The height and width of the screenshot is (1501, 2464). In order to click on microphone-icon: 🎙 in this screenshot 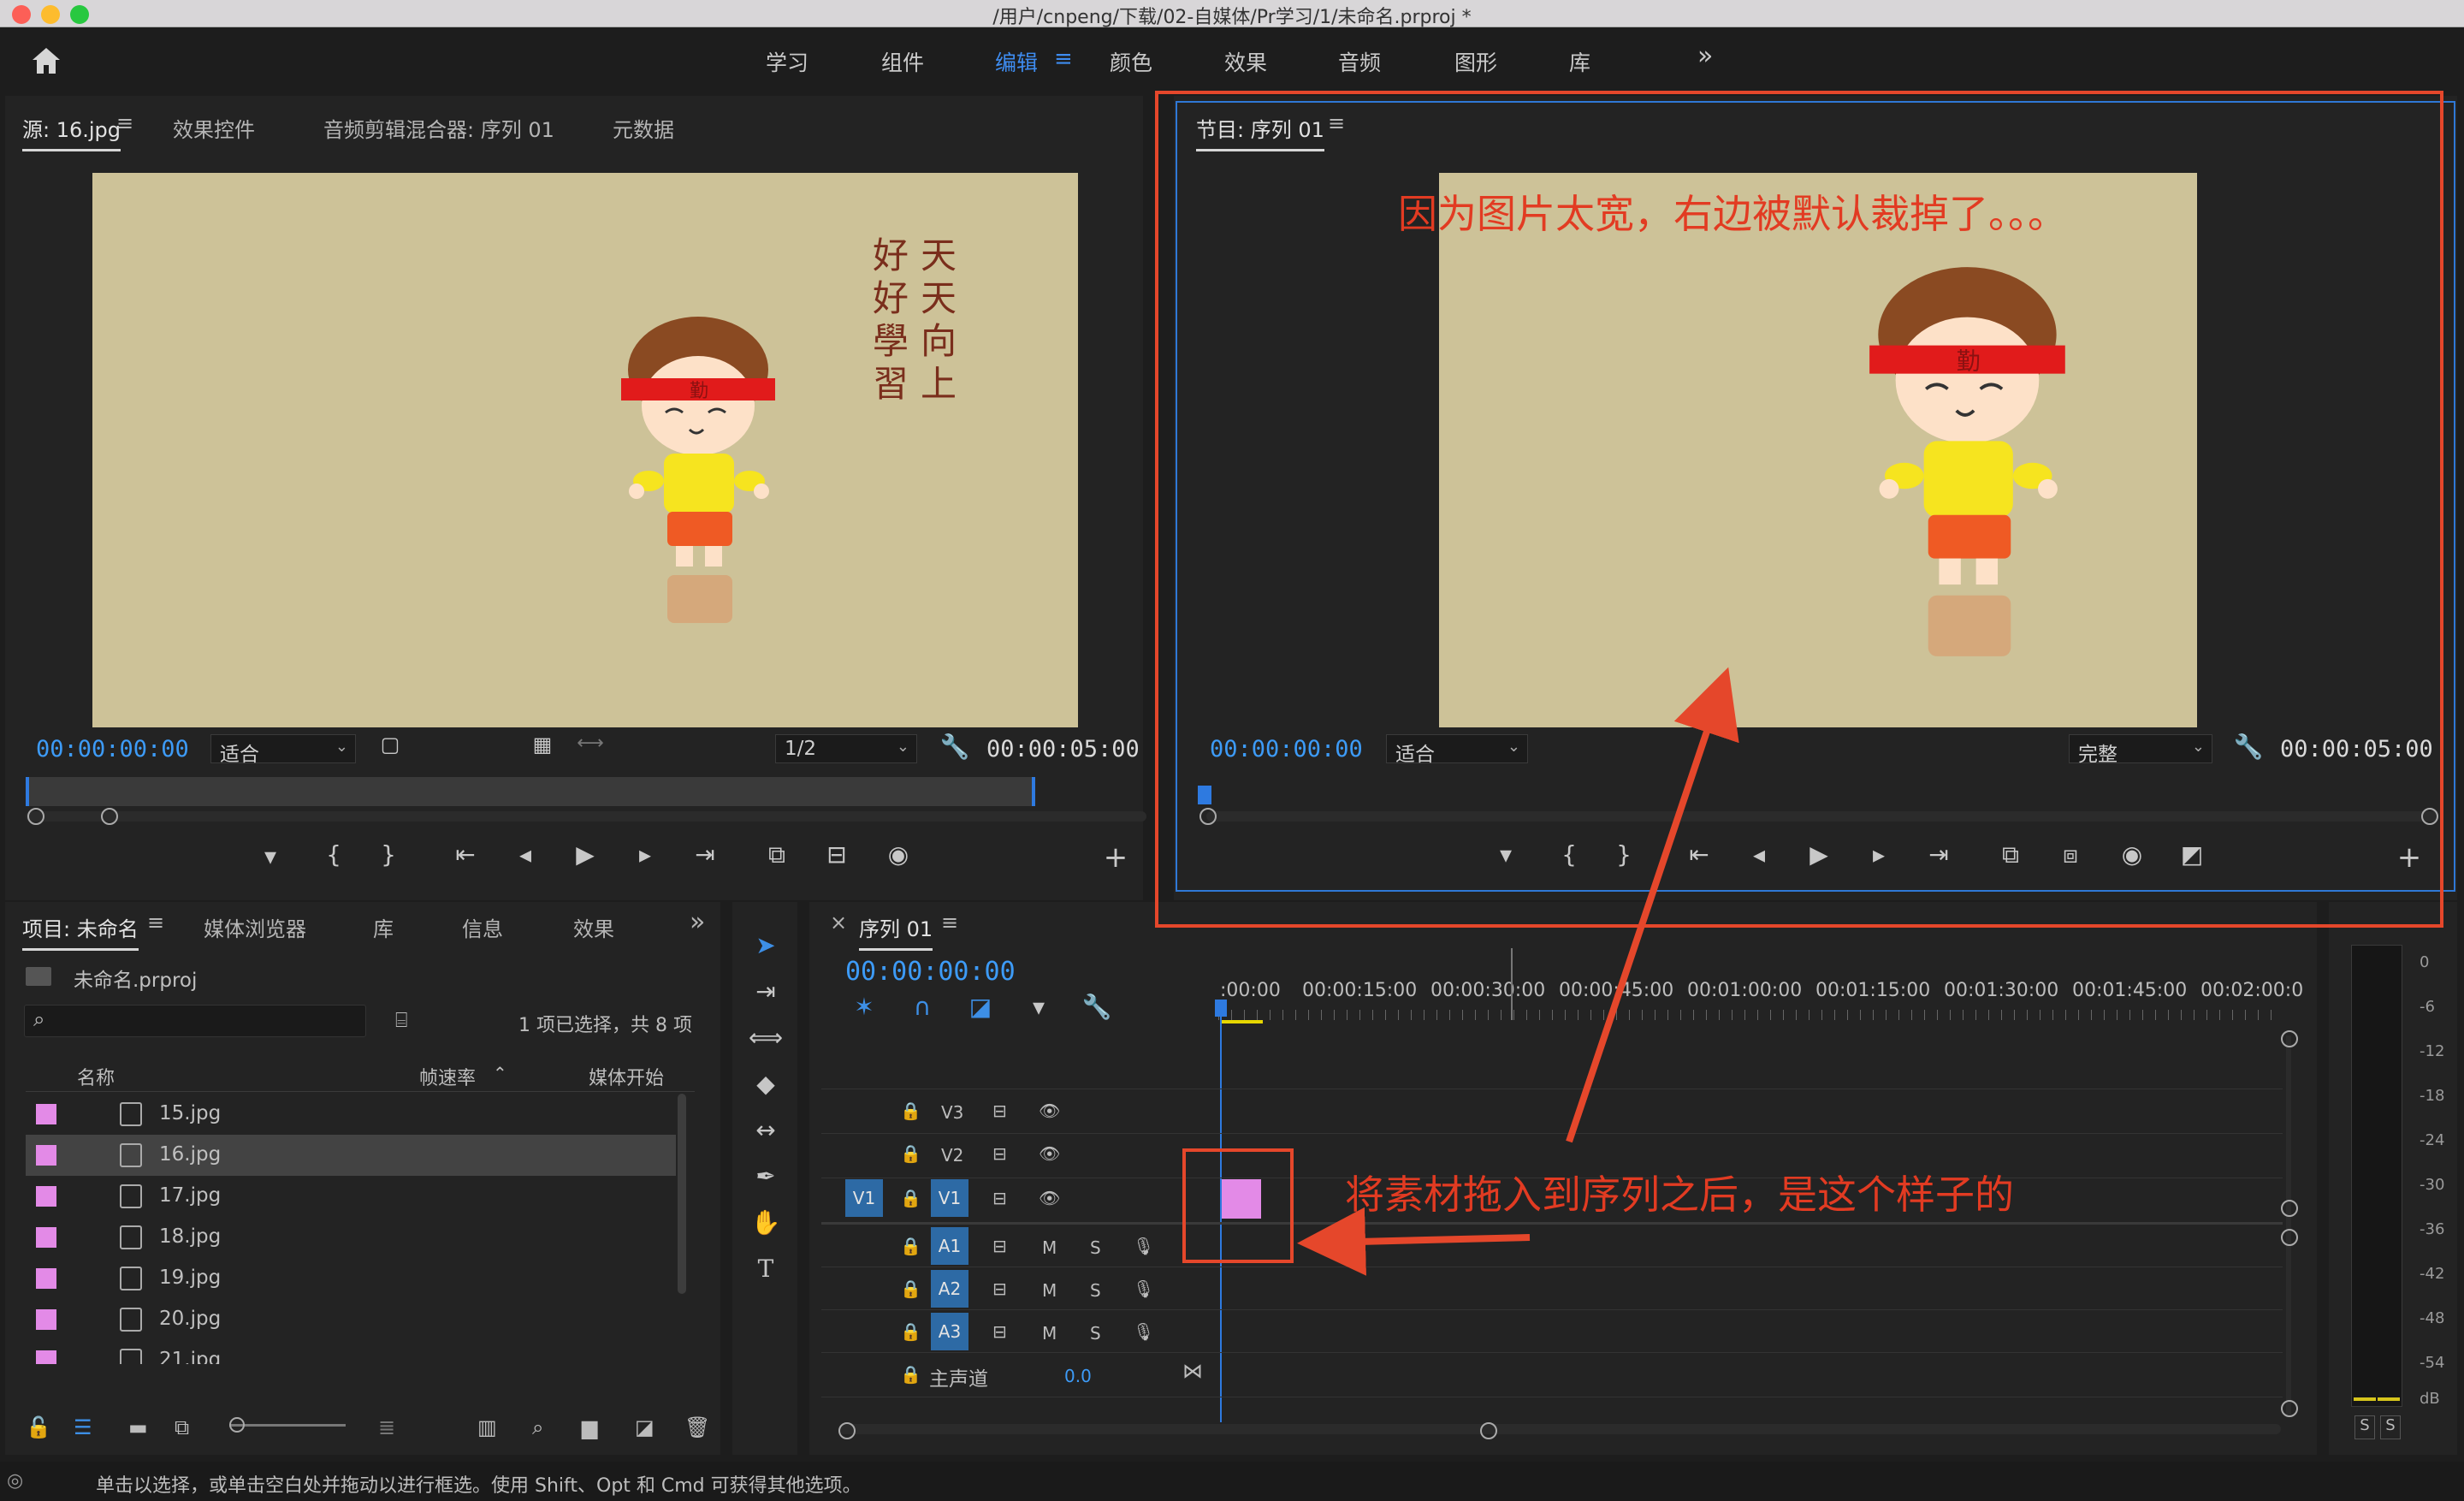, I will do `click(1143, 1331)`.